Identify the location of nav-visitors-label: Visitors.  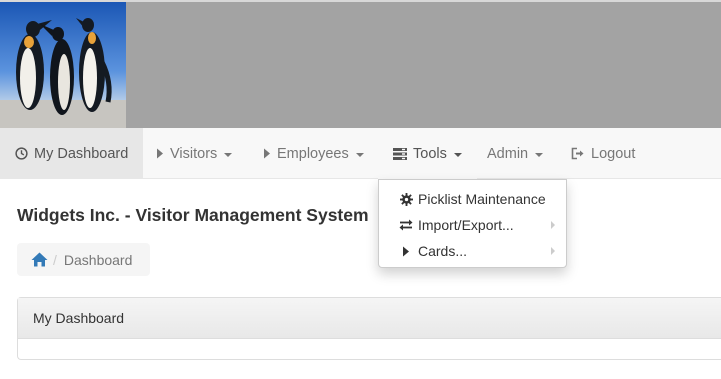
(194, 153).